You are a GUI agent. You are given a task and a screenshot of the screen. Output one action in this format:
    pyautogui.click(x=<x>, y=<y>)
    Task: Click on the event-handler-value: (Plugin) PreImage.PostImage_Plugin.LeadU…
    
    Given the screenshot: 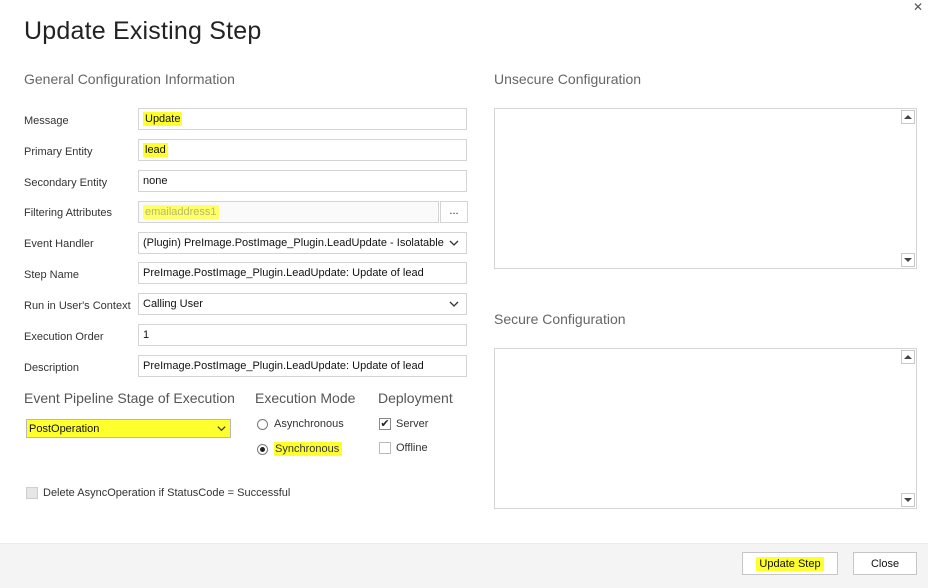 What is the action you would take?
    pyautogui.click(x=293, y=243)
    